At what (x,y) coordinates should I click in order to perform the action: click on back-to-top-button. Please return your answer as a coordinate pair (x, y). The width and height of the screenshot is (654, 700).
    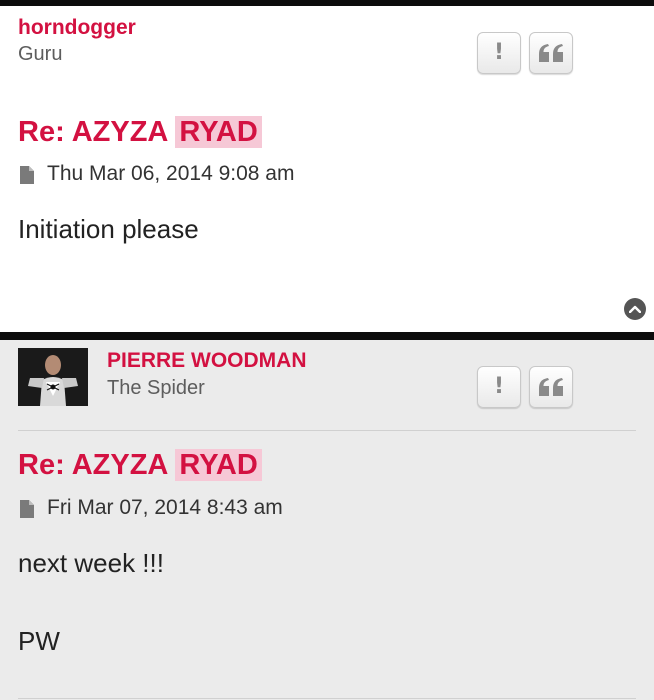
    Looking at the image, I should click on (635, 309).